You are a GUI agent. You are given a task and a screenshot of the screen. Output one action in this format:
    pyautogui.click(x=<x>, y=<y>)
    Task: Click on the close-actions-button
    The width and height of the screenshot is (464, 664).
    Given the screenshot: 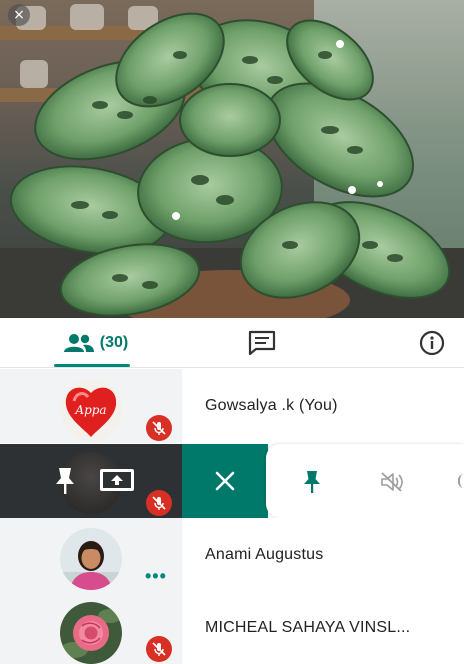 What is the action you would take?
    pyautogui.click(x=225, y=481)
    